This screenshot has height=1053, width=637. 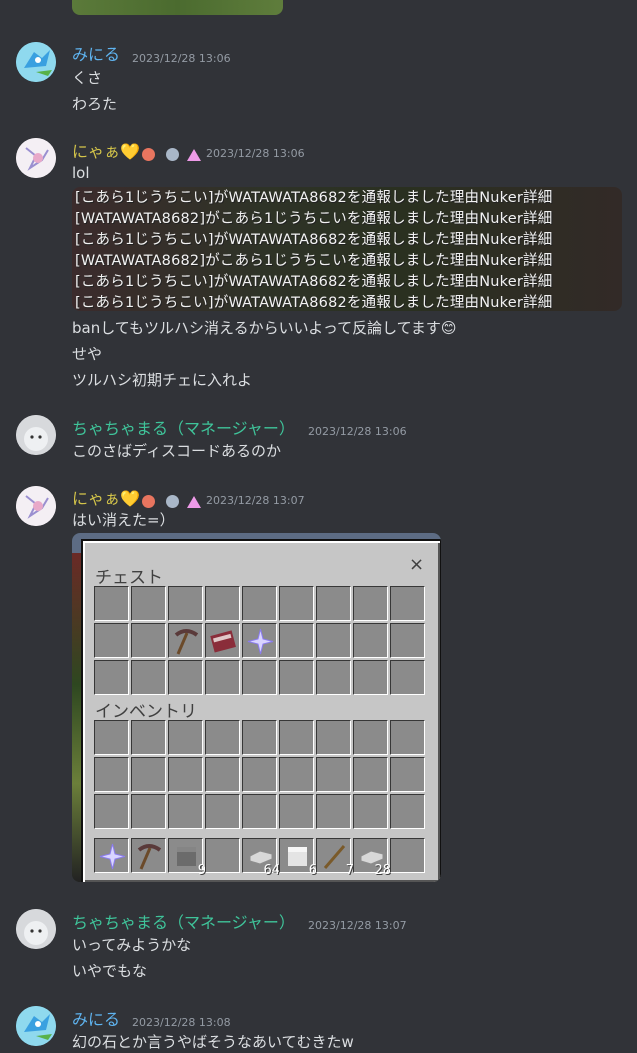 What do you see at coordinates (95, 104) in the screenshot?
I see `message-text: わろた` at bounding box center [95, 104].